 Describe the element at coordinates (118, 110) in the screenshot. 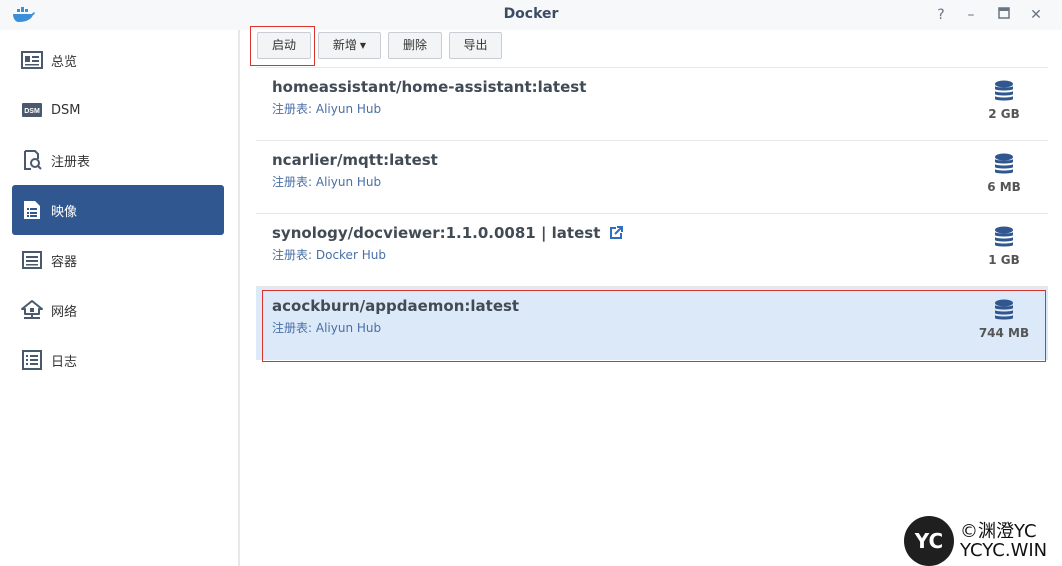

I see `sidebar-item-dsm: DSM DSM` at that location.